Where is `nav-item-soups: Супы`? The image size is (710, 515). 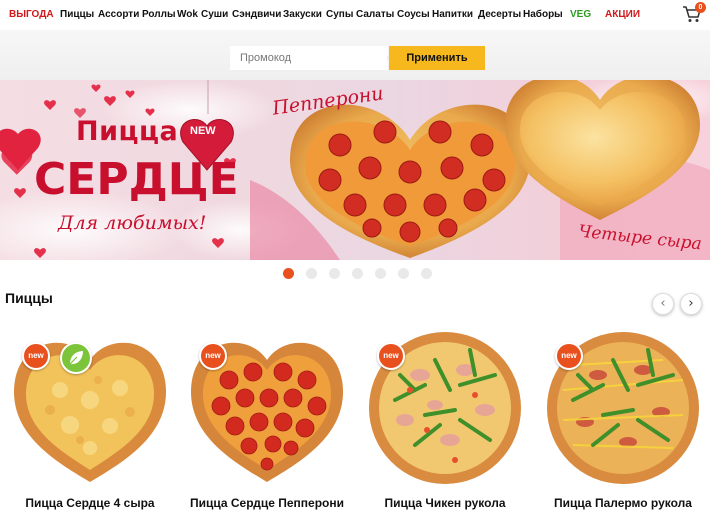 nav-item-soups: Супы is located at coordinates (339, 14).